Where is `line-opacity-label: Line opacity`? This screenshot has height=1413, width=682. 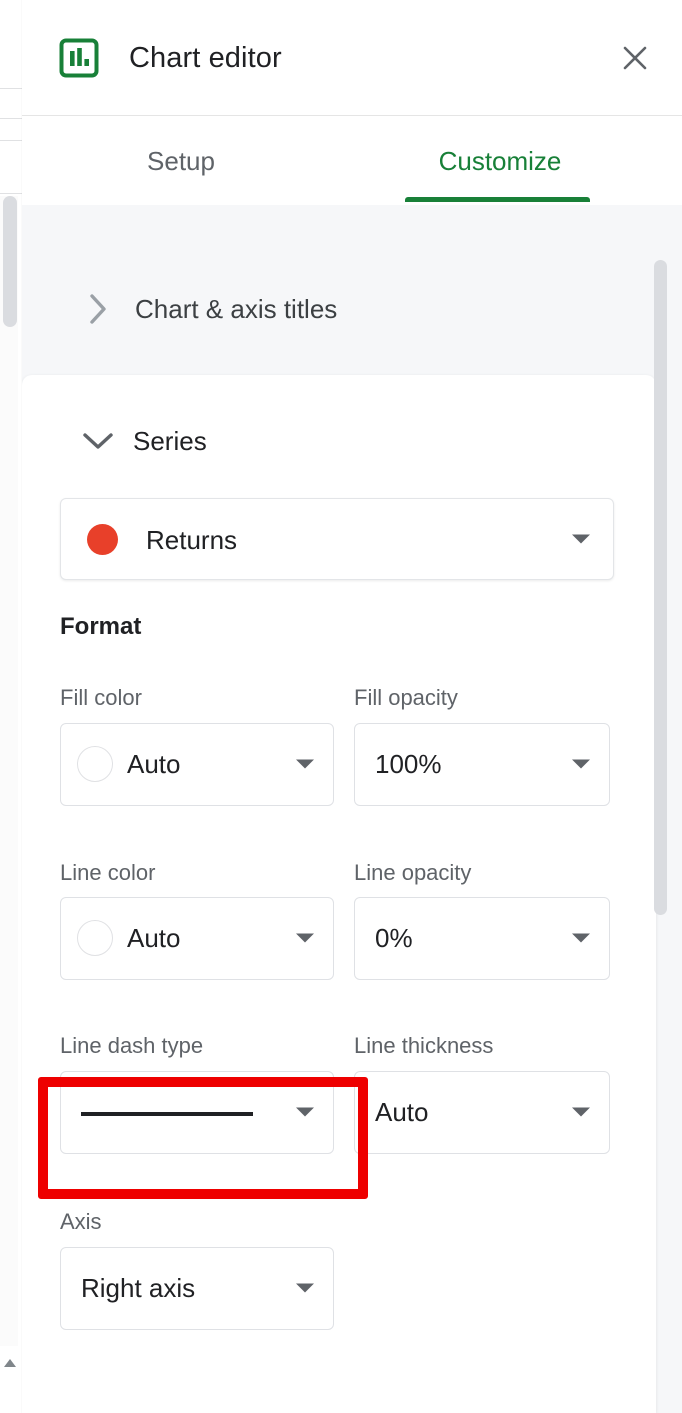
line-opacity-label: Line opacity is located at coordinates (413, 872).